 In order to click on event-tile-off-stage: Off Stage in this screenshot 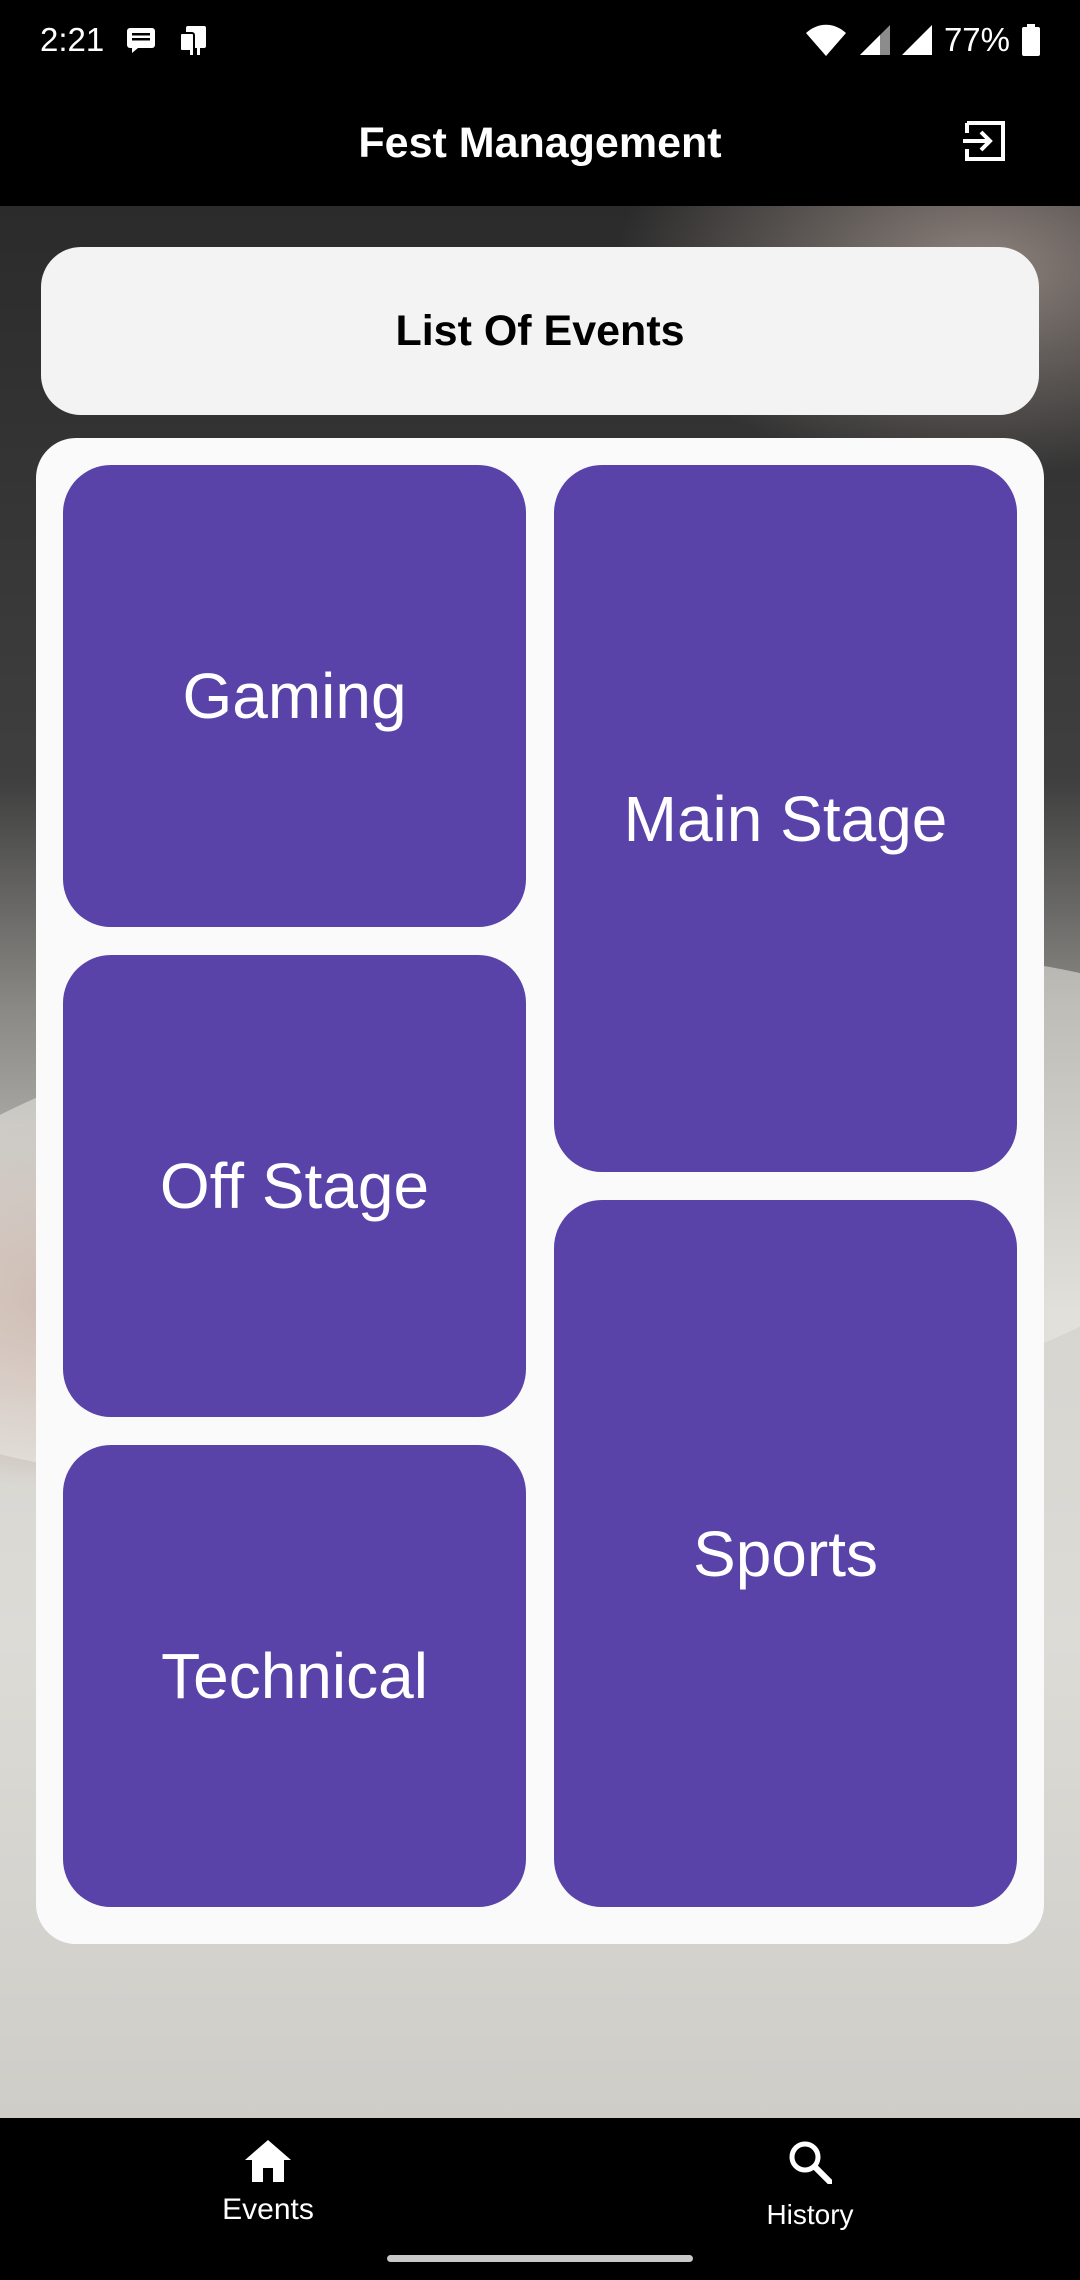, I will do `click(294, 1186)`.